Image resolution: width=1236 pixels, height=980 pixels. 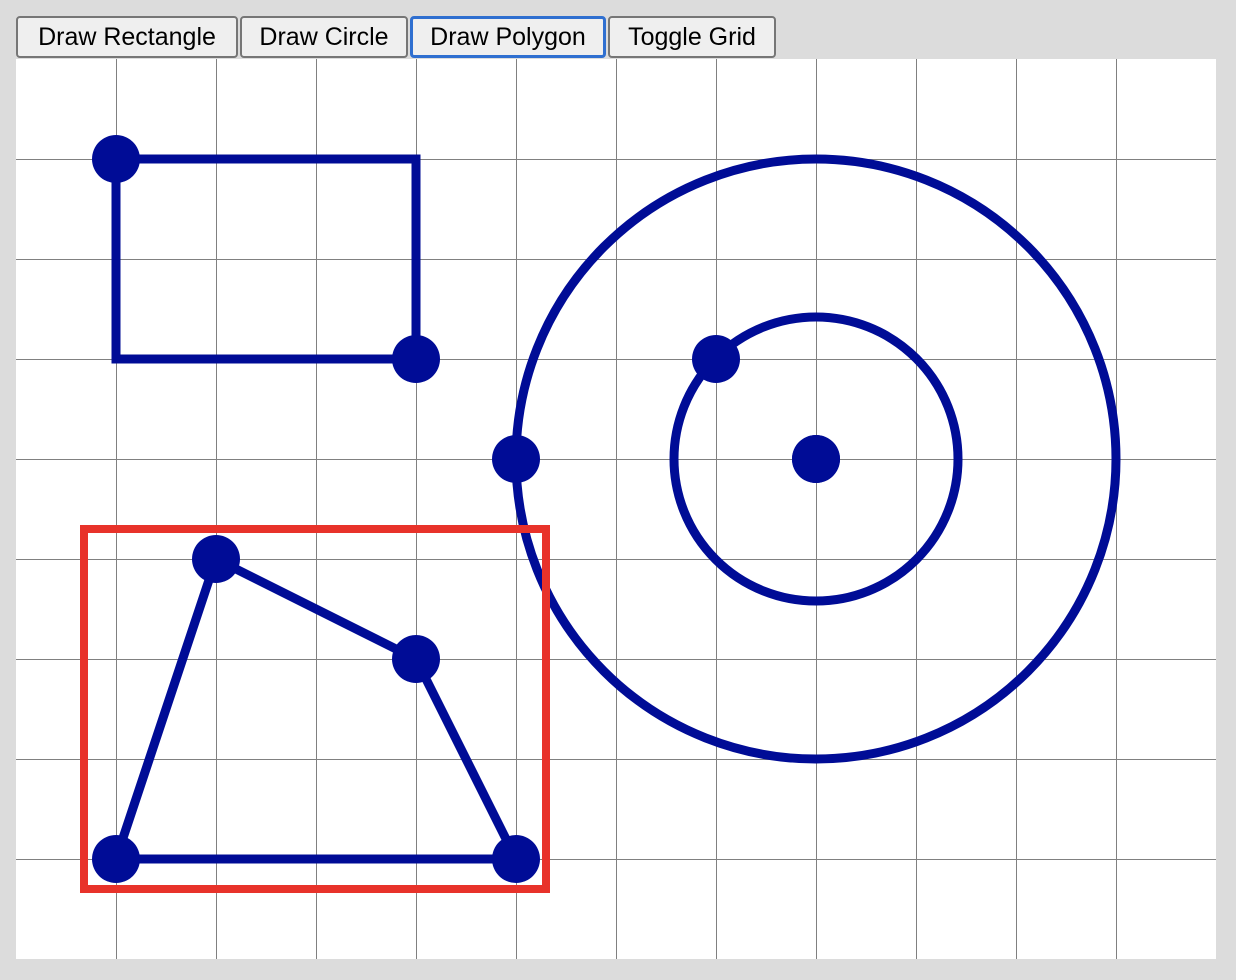 I want to click on draw-rectangle-button: Draw Rectangle, so click(x=127, y=37).